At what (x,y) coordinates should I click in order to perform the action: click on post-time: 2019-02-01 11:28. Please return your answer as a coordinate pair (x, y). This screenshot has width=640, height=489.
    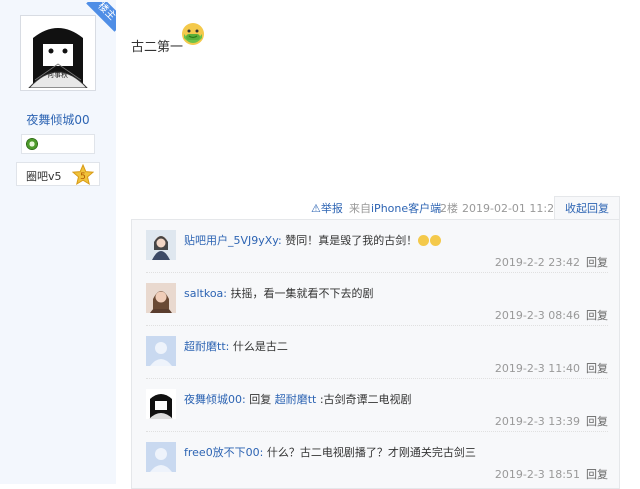
    Looking at the image, I should click on (512, 208).